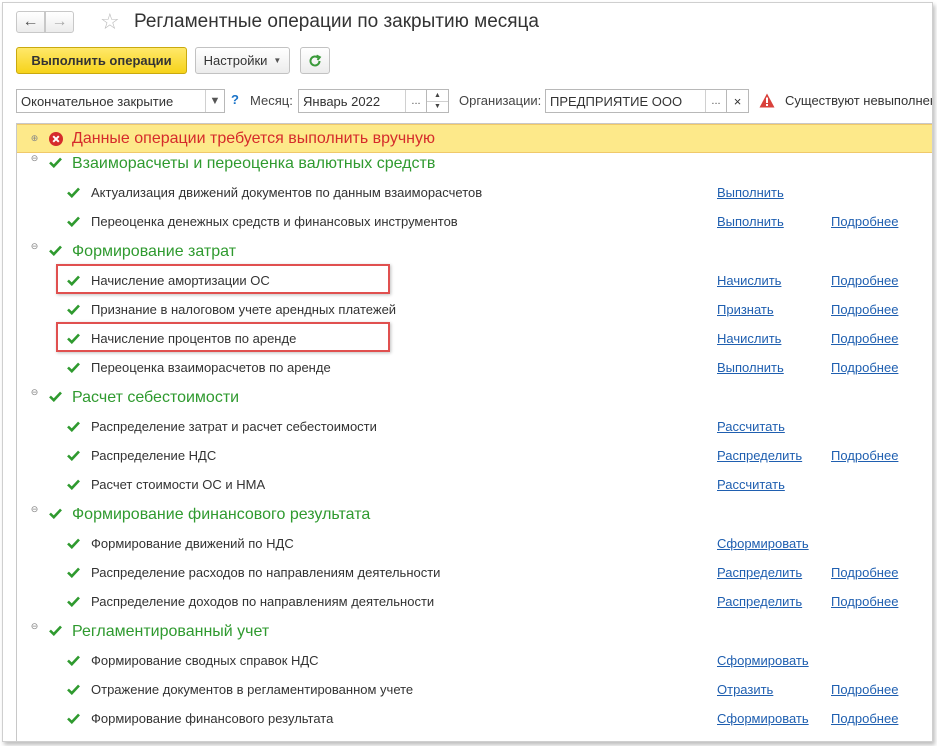  What do you see at coordinates (474, 520) in the screenshot?
I see `operation-group: ⊖ Формирование финансового результата` at bounding box center [474, 520].